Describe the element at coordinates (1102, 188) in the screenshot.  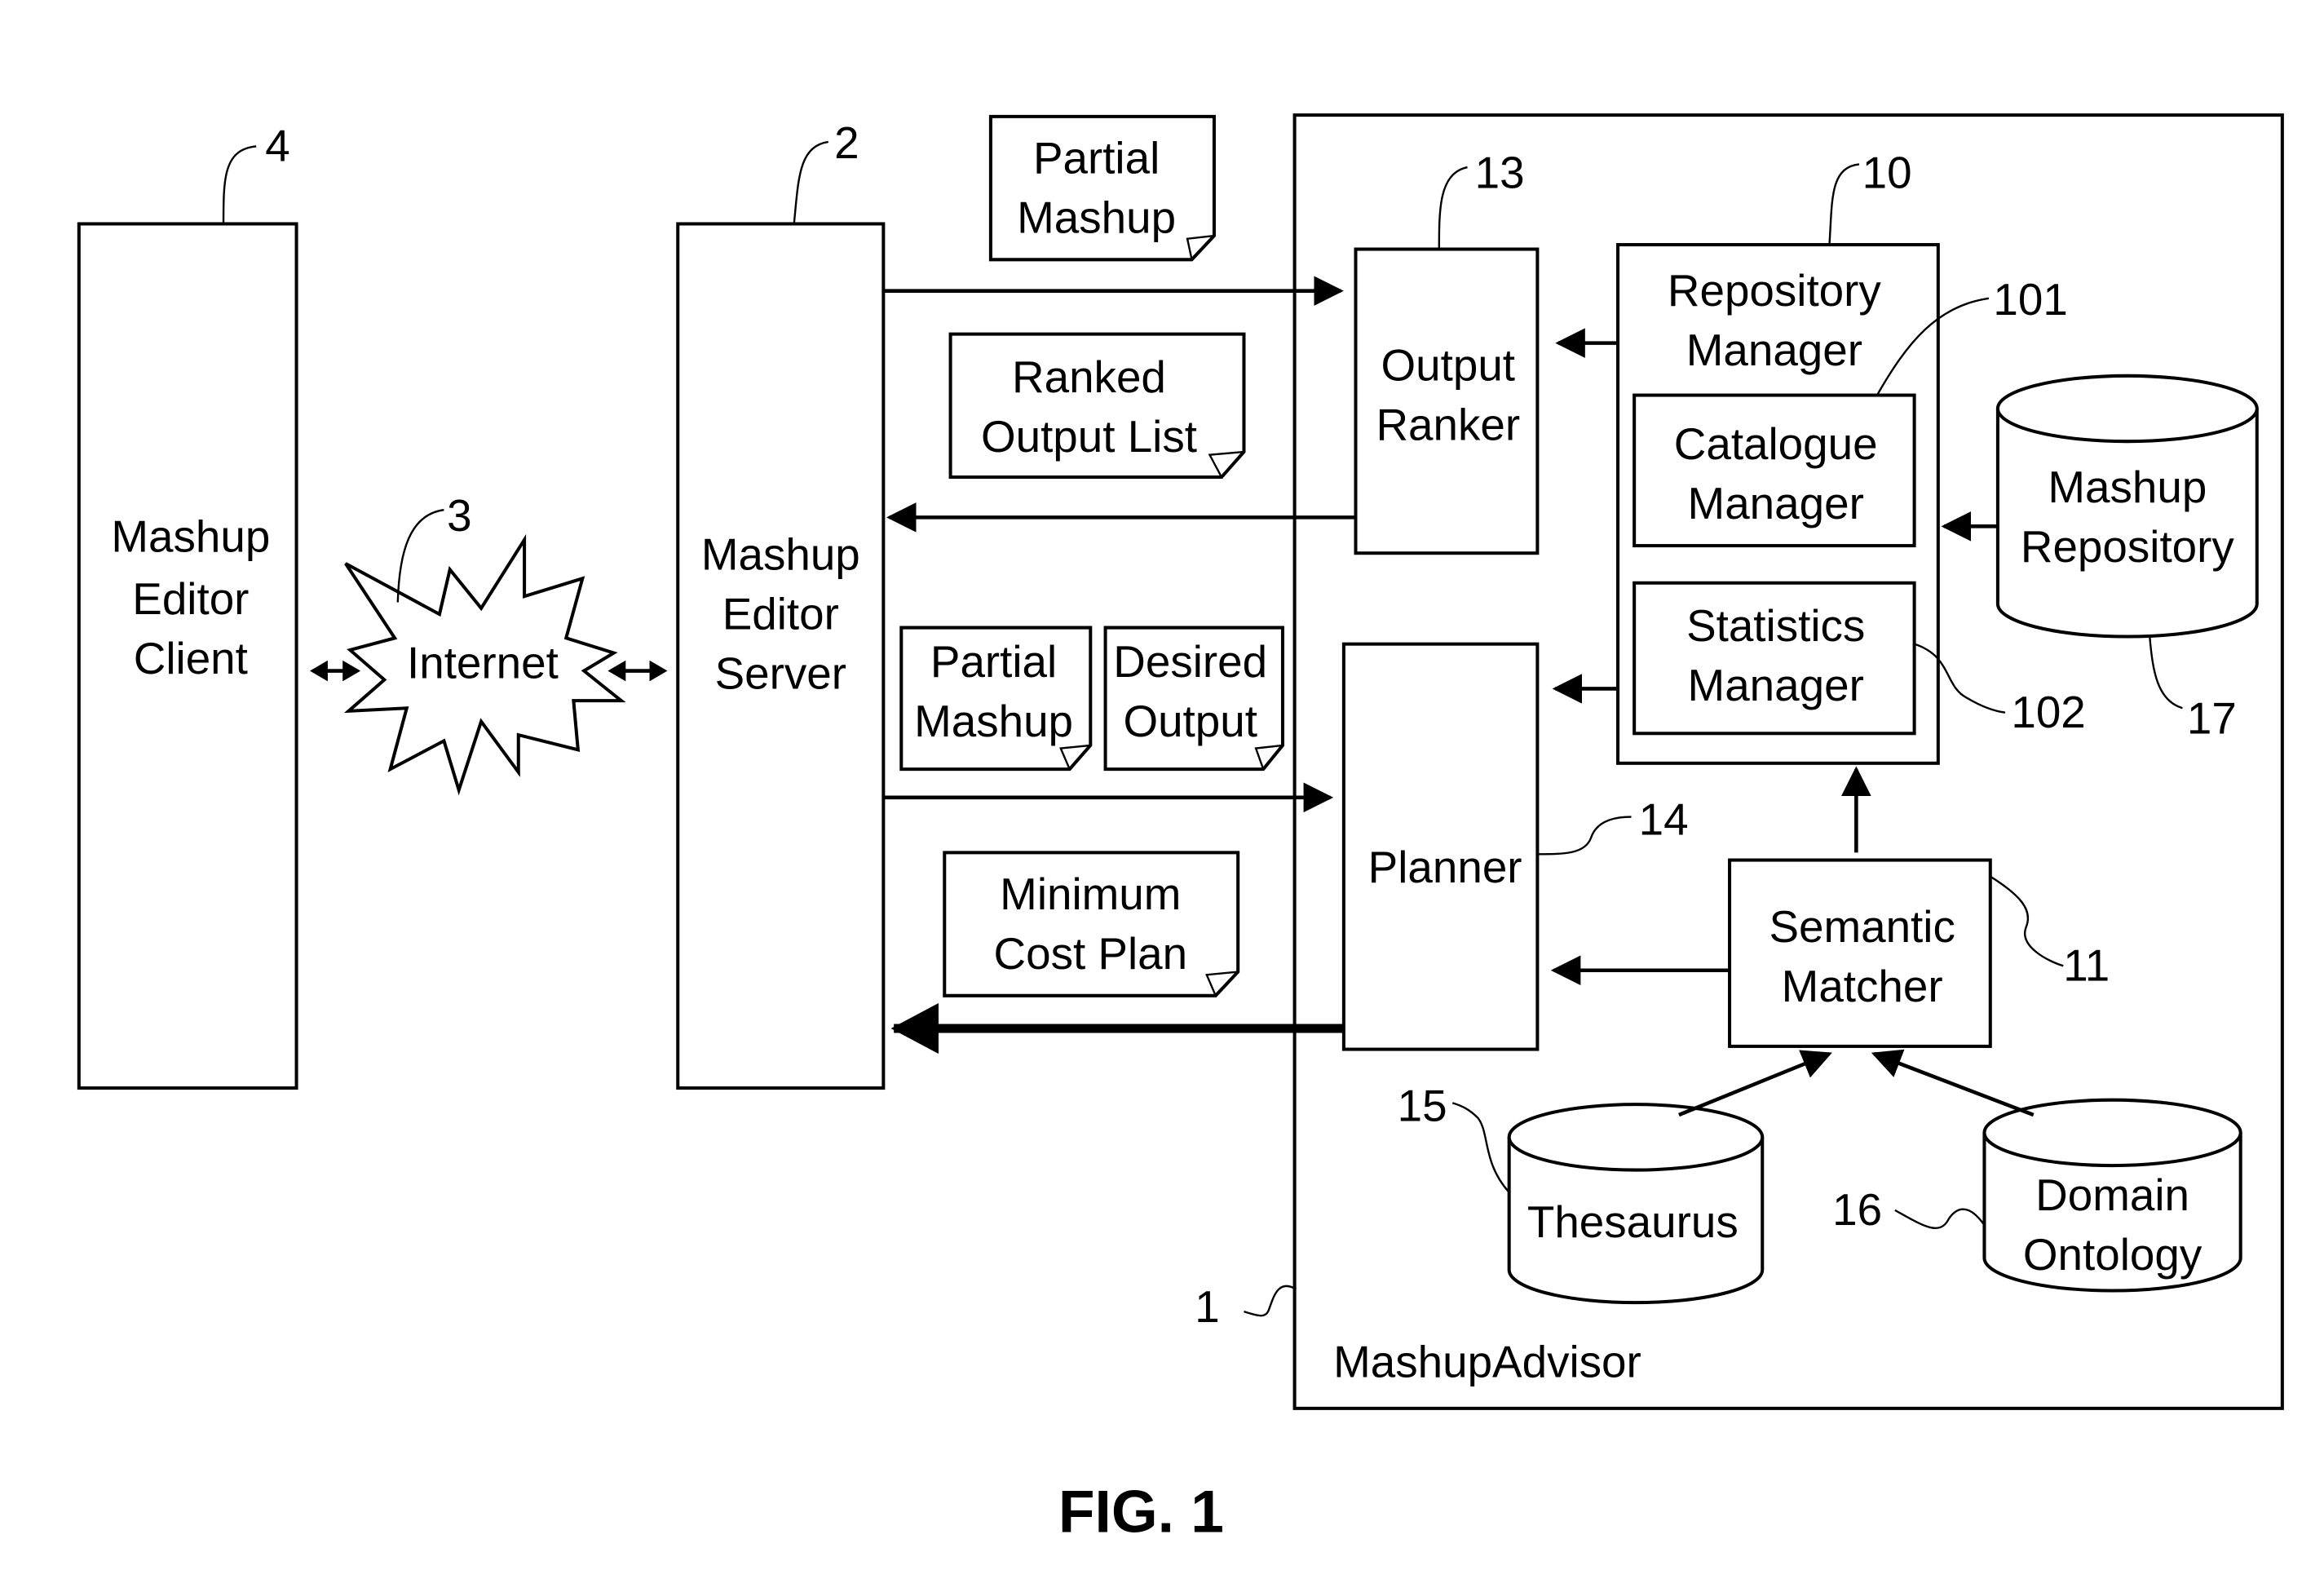
I see `document-partial-mashup-top: Partial Mashup` at that location.